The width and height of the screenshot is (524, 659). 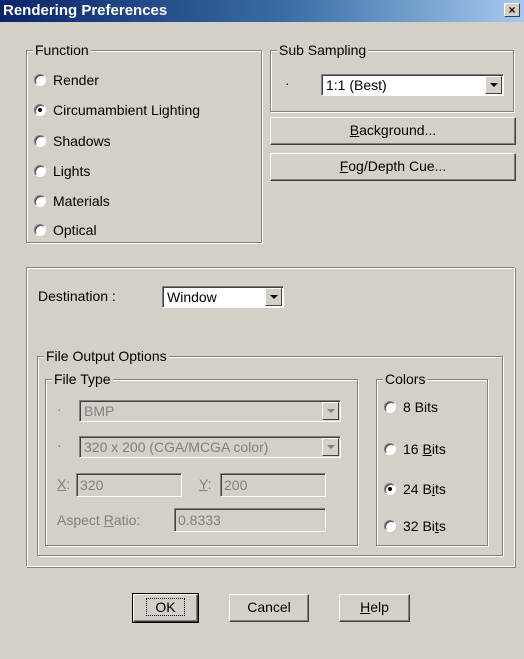 What do you see at coordinates (390, 526) in the screenshot?
I see `radio-32-bits` at bounding box center [390, 526].